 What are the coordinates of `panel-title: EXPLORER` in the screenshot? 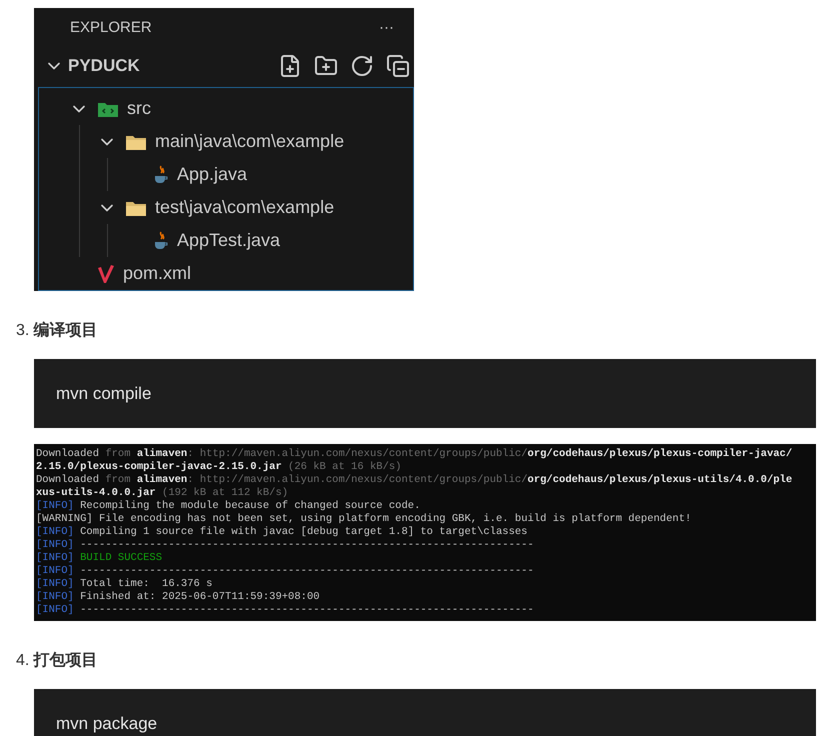 It's located at (111, 28).